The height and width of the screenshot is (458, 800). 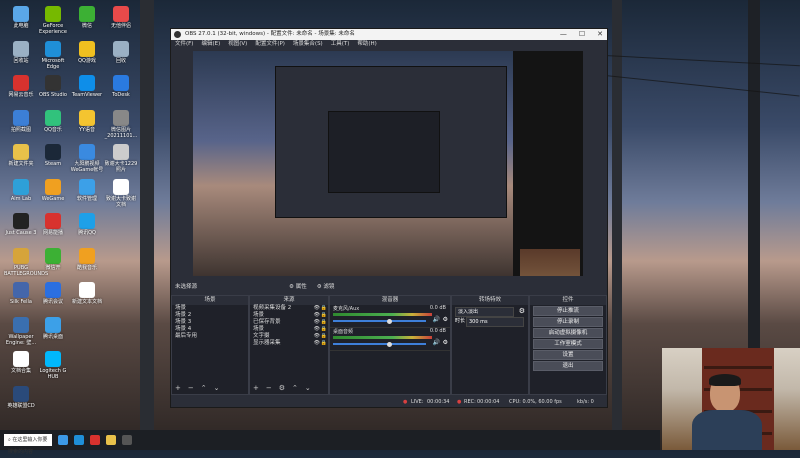 I want to click on transition-settings-icon: ⚙, so click(x=522, y=311).